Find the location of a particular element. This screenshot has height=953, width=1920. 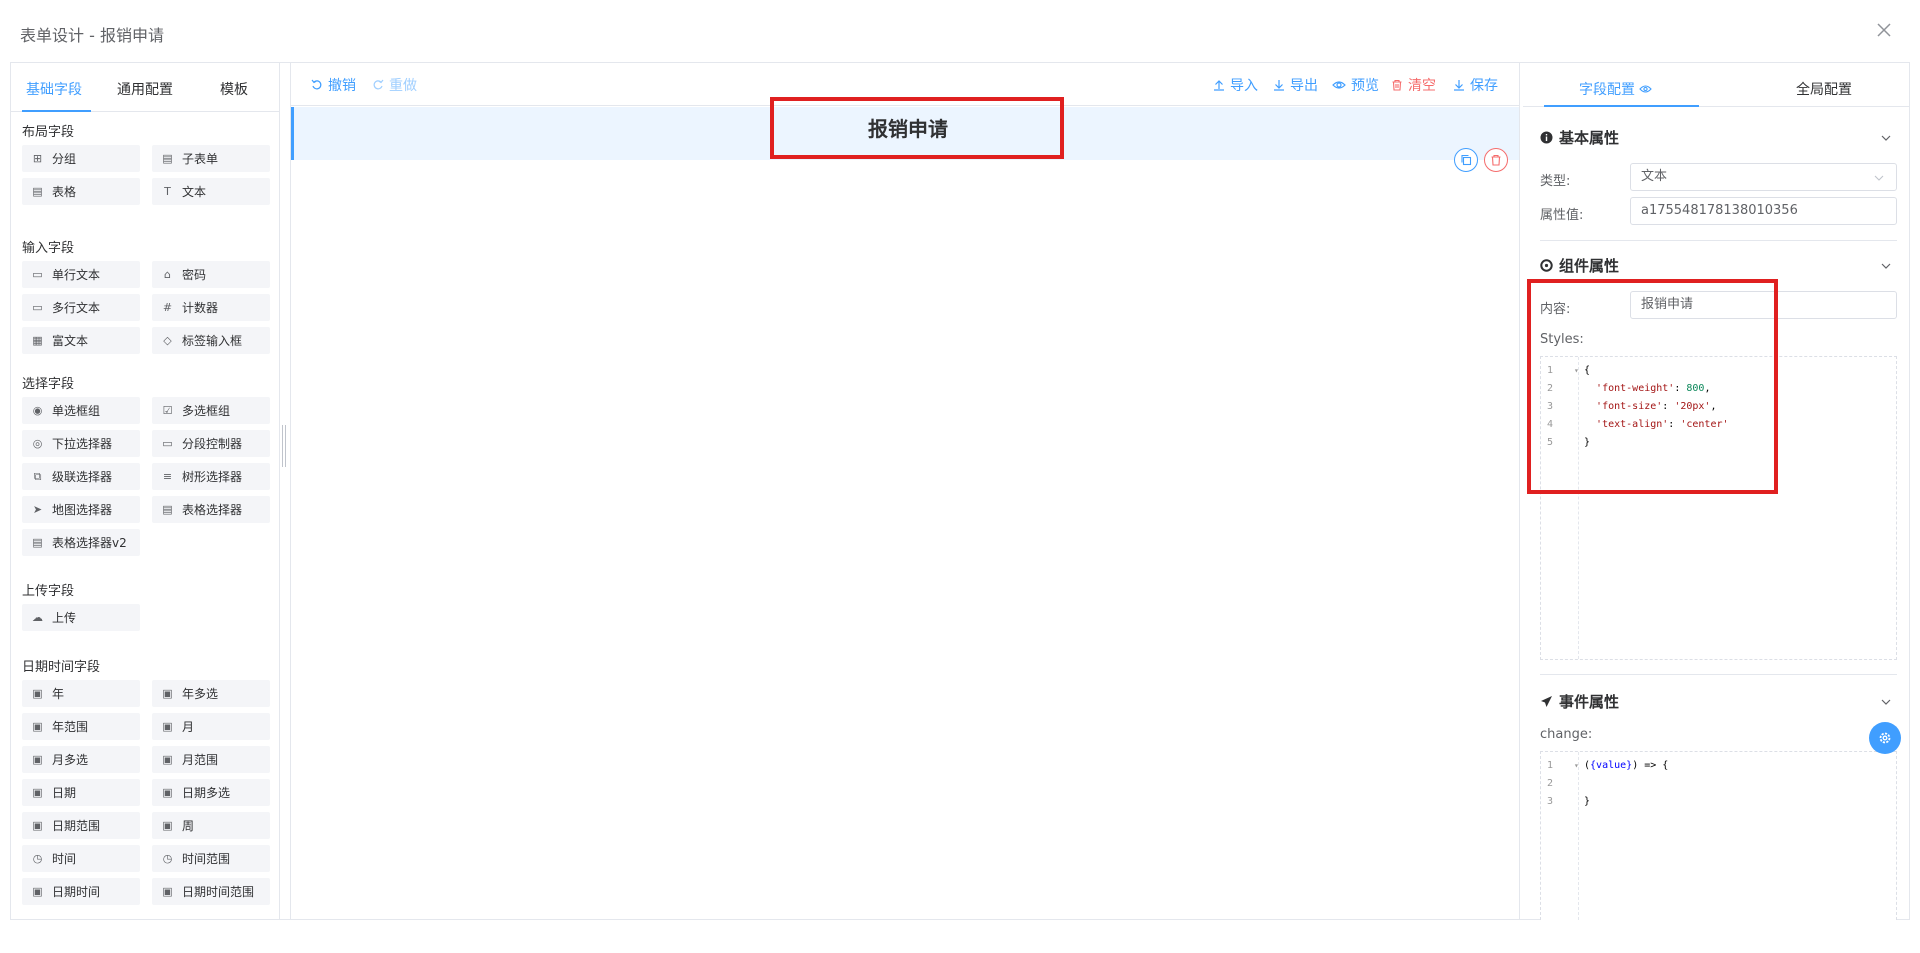

palette-item: ▣ 日期时间范围 is located at coordinates (211, 891).